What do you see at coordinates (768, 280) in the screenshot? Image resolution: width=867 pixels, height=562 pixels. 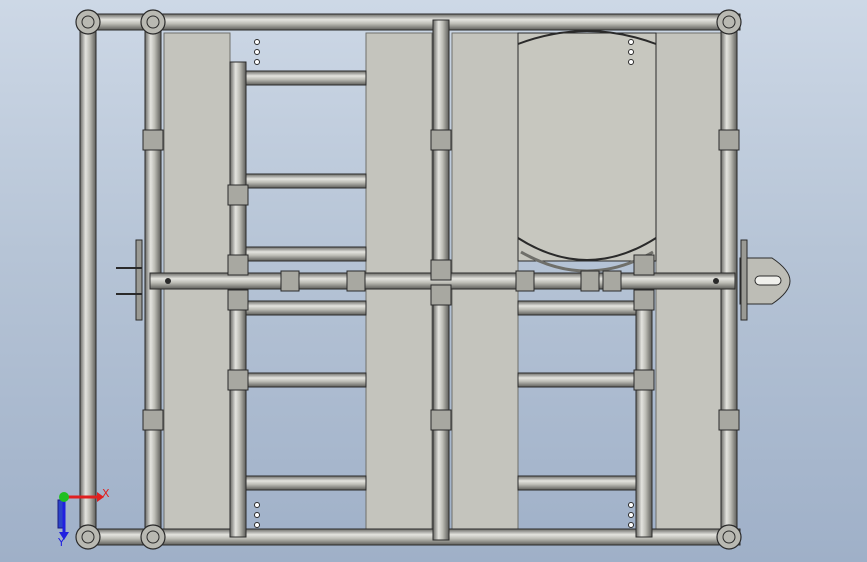 I see `bracket-slot` at bounding box center [768, 280].